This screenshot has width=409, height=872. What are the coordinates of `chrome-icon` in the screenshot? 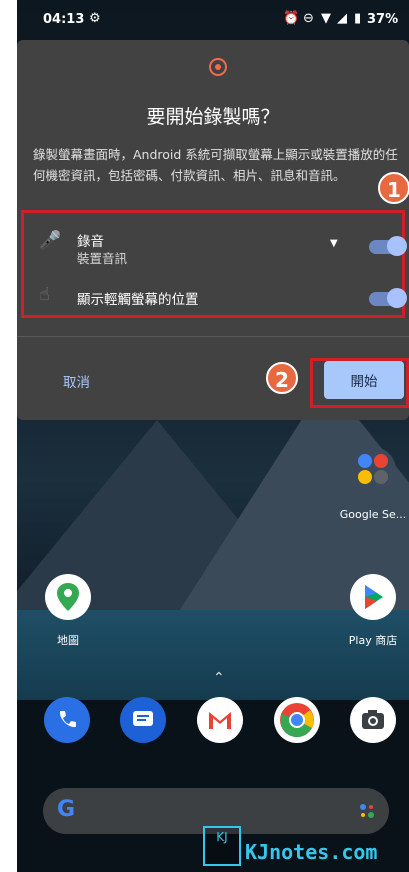 It's located at (297, 720).